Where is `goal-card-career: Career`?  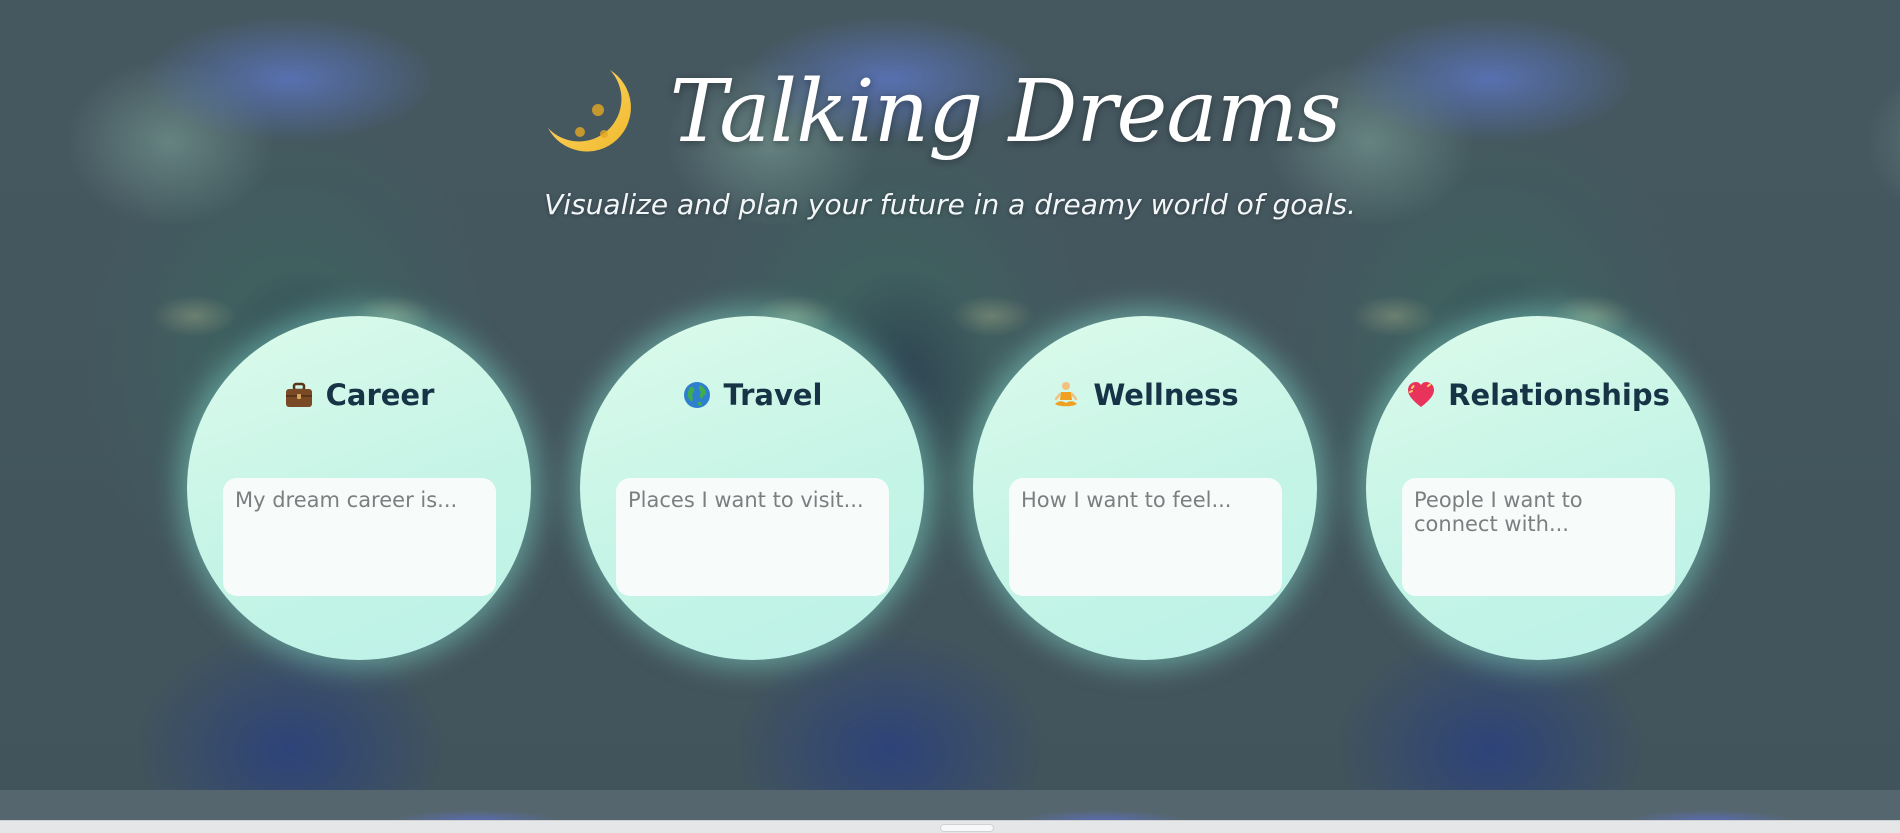 goal-card-career: Career is located at coordinates (359, 488).